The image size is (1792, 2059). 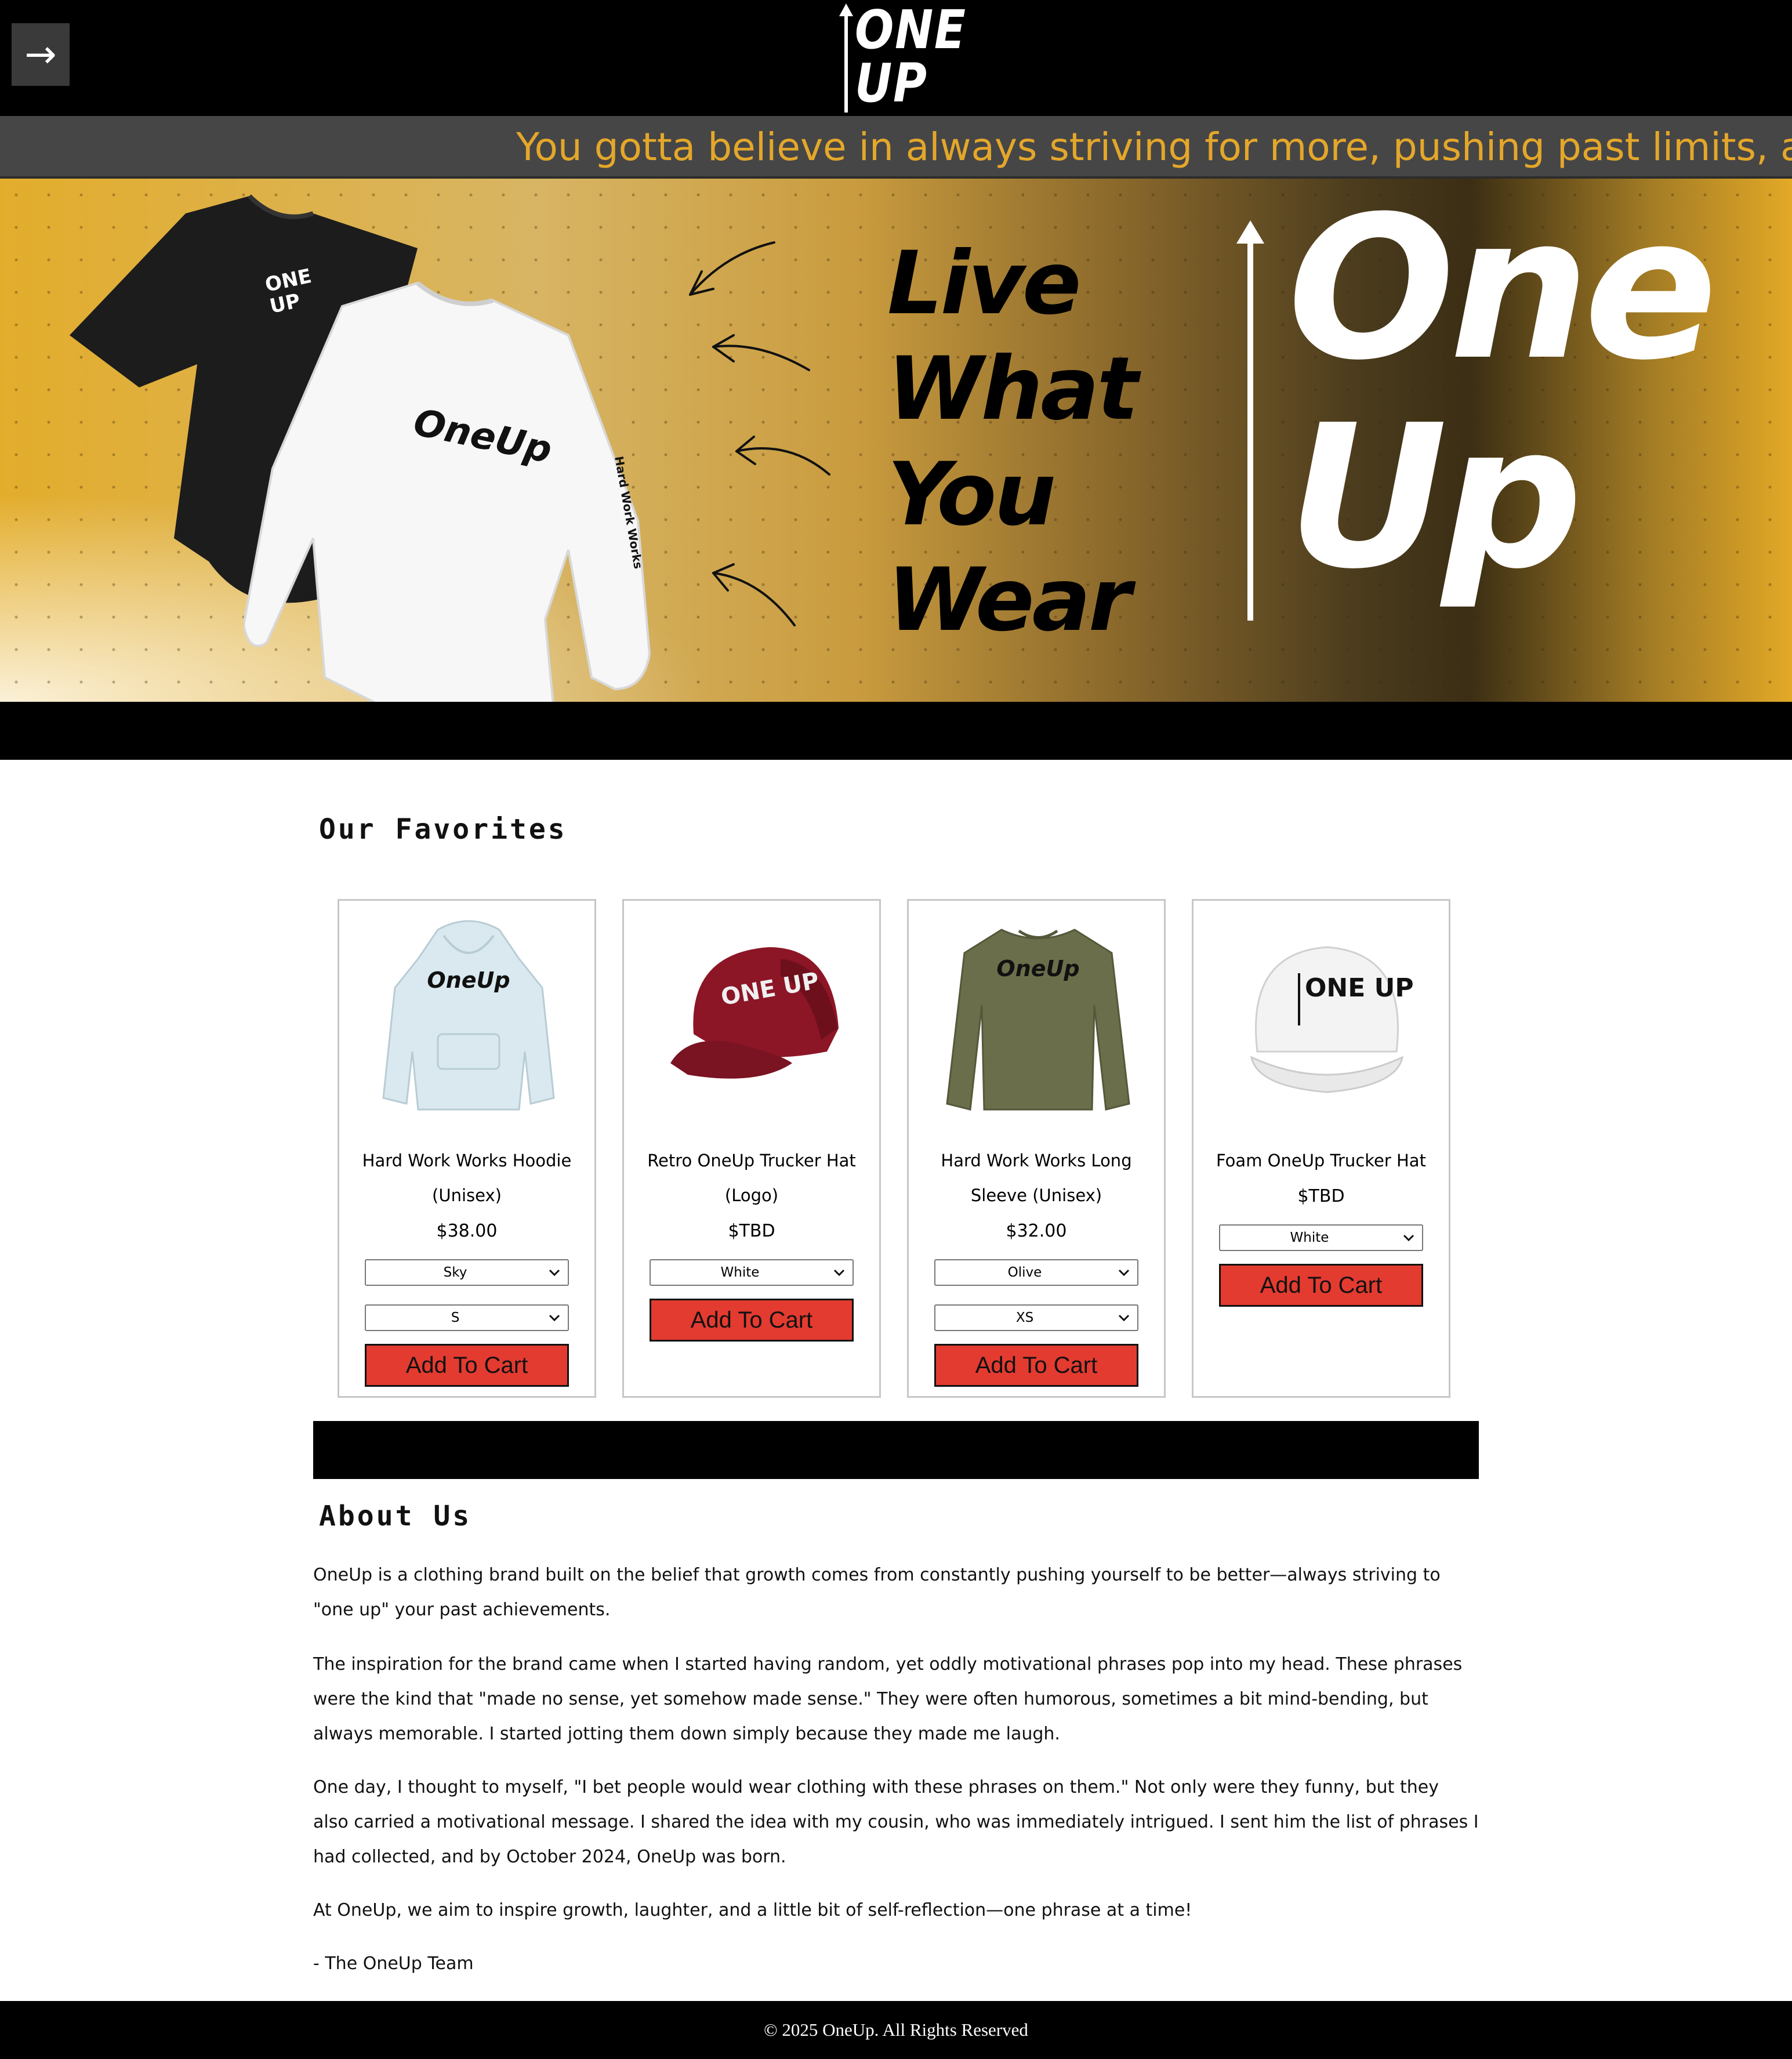 What do you see at coordinates (1036, 1195) in the screenshot?
I see `product-name-line: Sleeve (Unisex)` at bounding box center [1036, 1195].